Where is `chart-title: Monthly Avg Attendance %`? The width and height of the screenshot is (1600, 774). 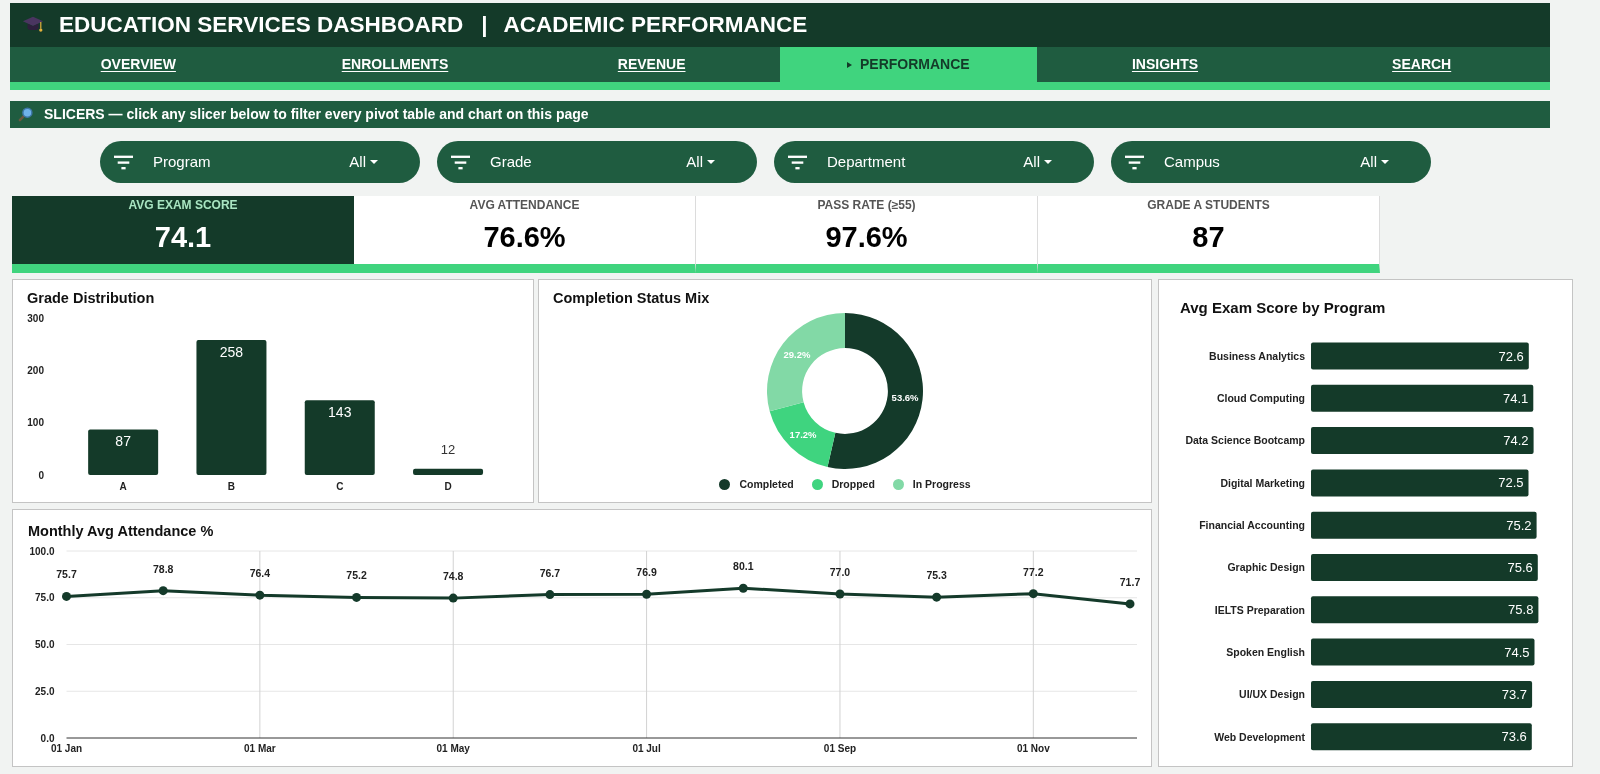 chart-title: Monthly Avg Attendance % is located at coordinates (121, 531).